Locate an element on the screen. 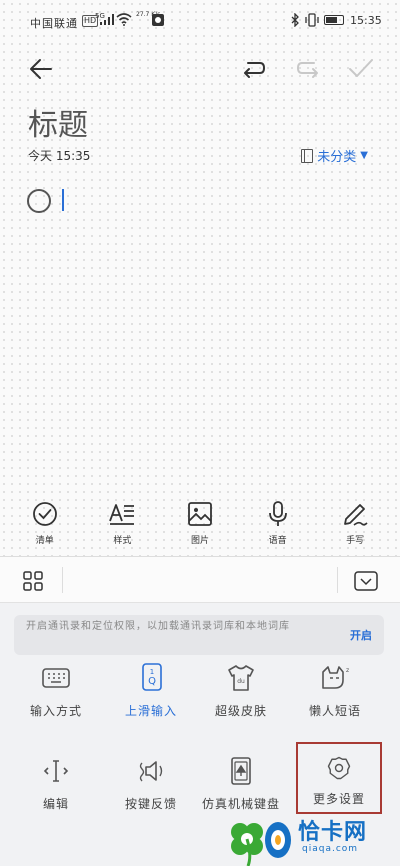 This screenshot has height=866, width=400. watermark-logo: 恰卡网 qiaqa.com is located at coordinates (309, 839).